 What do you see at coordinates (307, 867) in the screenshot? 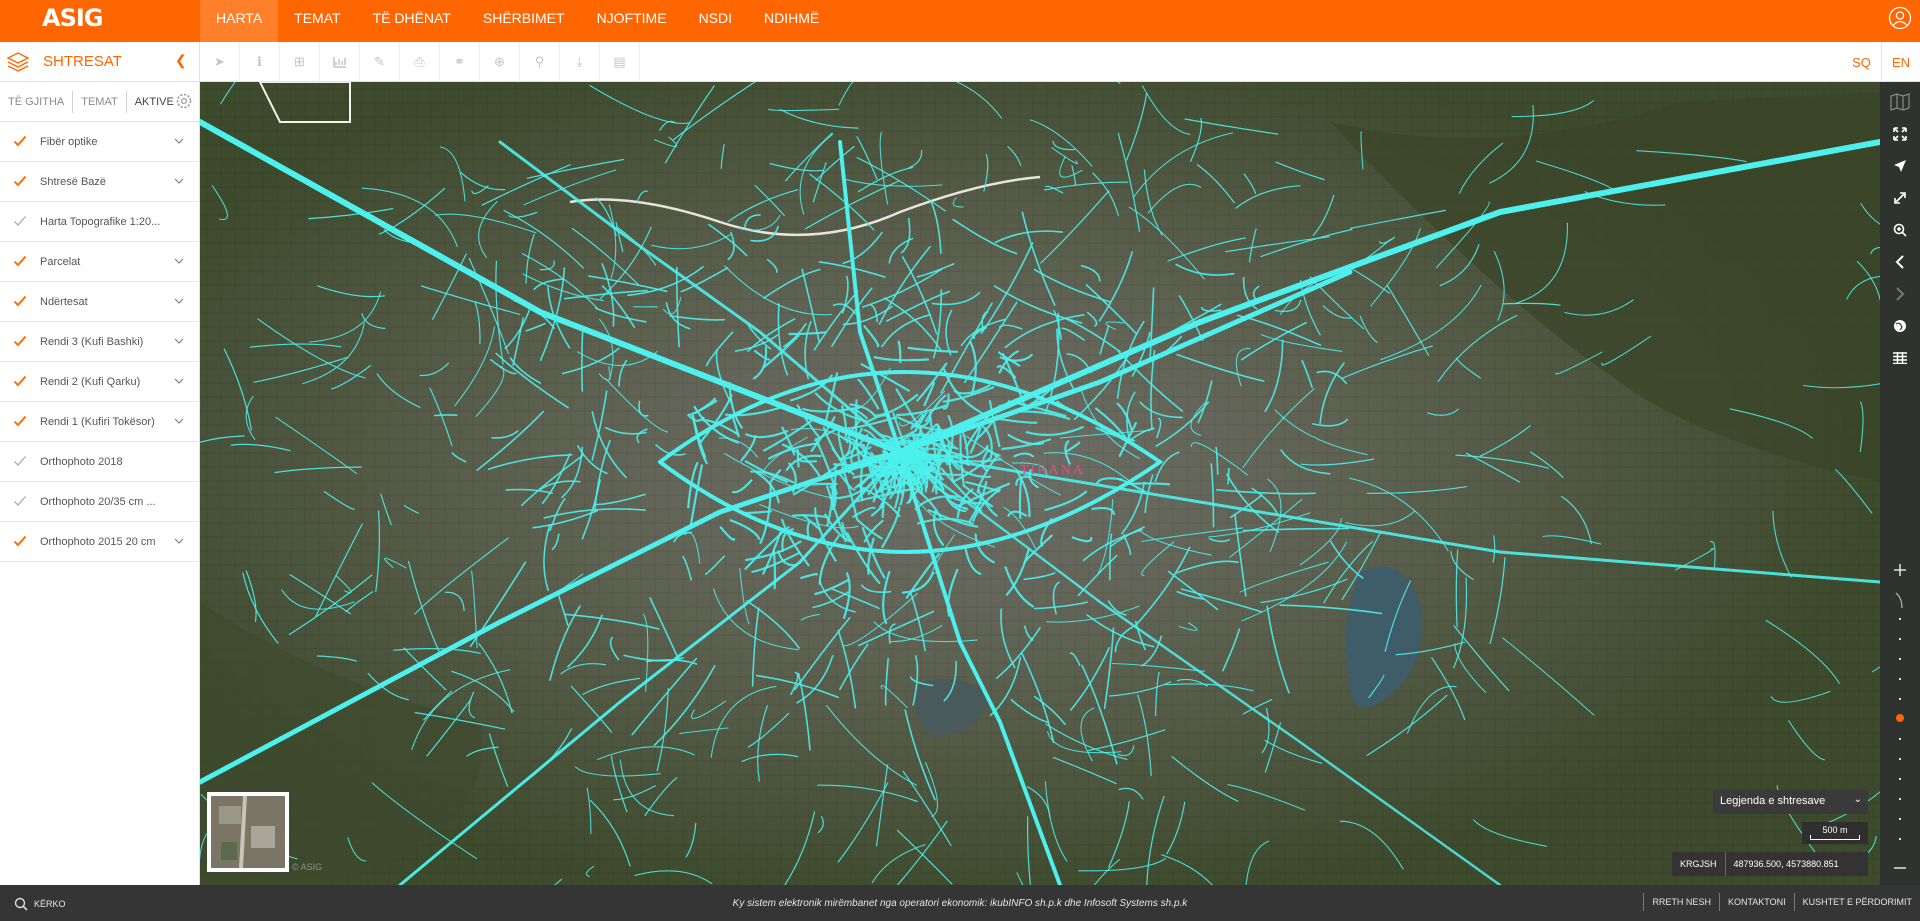
I see `map-watermark: © ASIG` at bounding box center [307, 867].